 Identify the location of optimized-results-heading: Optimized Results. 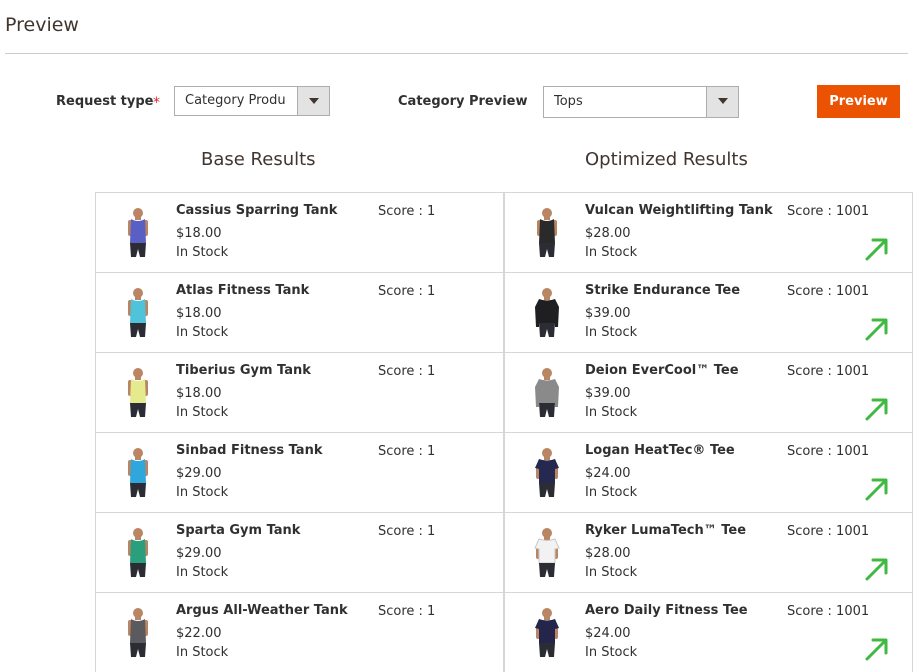
(666, 159).